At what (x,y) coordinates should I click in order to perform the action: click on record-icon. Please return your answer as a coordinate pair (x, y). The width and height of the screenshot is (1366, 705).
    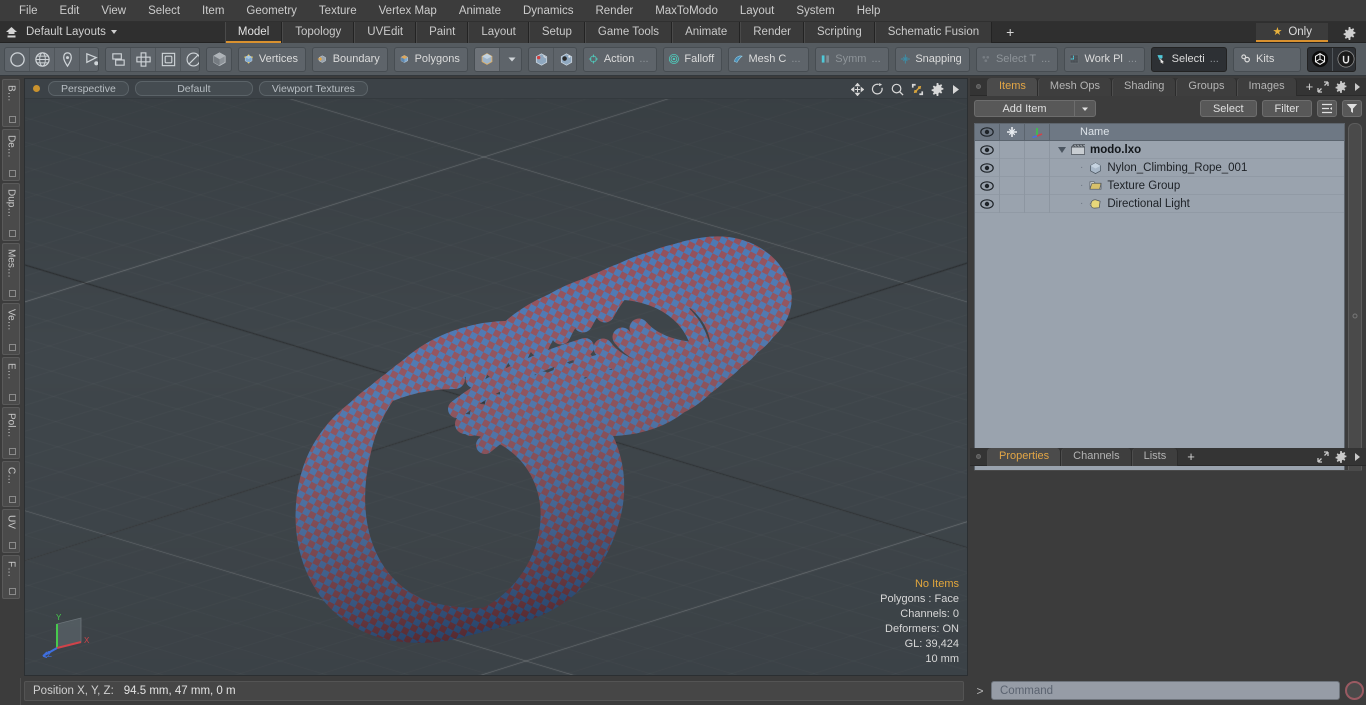
    Looking at the image, I should click on (1354, 690).